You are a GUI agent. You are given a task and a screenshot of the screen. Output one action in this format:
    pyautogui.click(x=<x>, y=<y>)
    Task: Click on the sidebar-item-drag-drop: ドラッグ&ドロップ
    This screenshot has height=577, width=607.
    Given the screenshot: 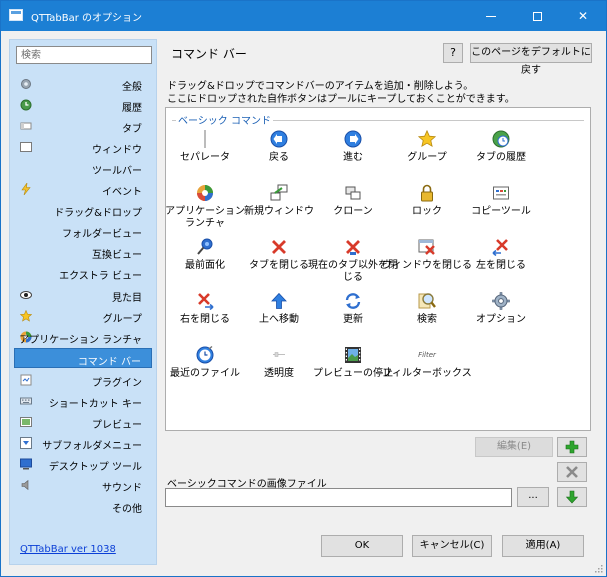 What is the action you would take?
    pyautogui.click(x=83, y=210)
    